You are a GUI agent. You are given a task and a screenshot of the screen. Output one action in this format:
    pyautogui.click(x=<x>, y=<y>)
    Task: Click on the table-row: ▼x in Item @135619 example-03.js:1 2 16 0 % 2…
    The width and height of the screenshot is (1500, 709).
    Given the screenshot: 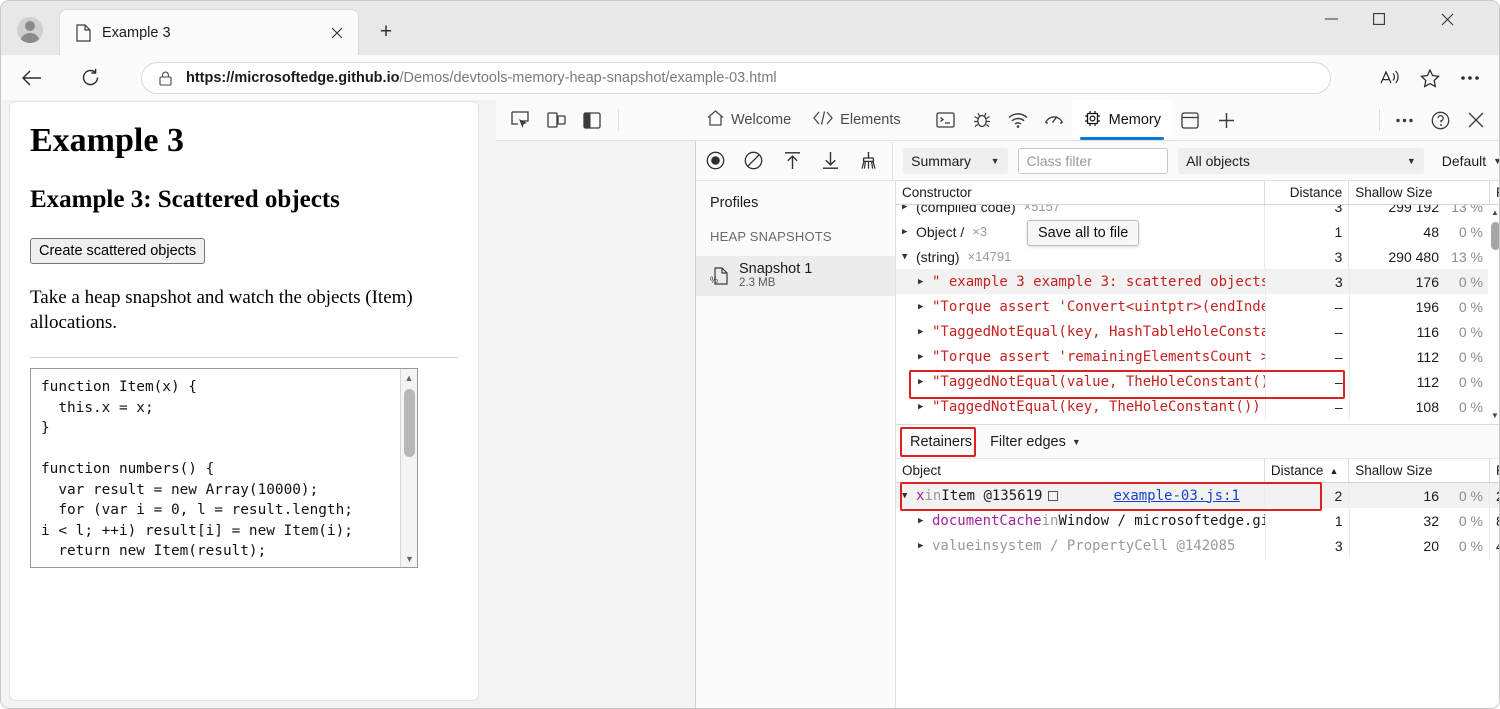 What is the action you would take?
    pyautogui.click(x=1197, y=495)
    